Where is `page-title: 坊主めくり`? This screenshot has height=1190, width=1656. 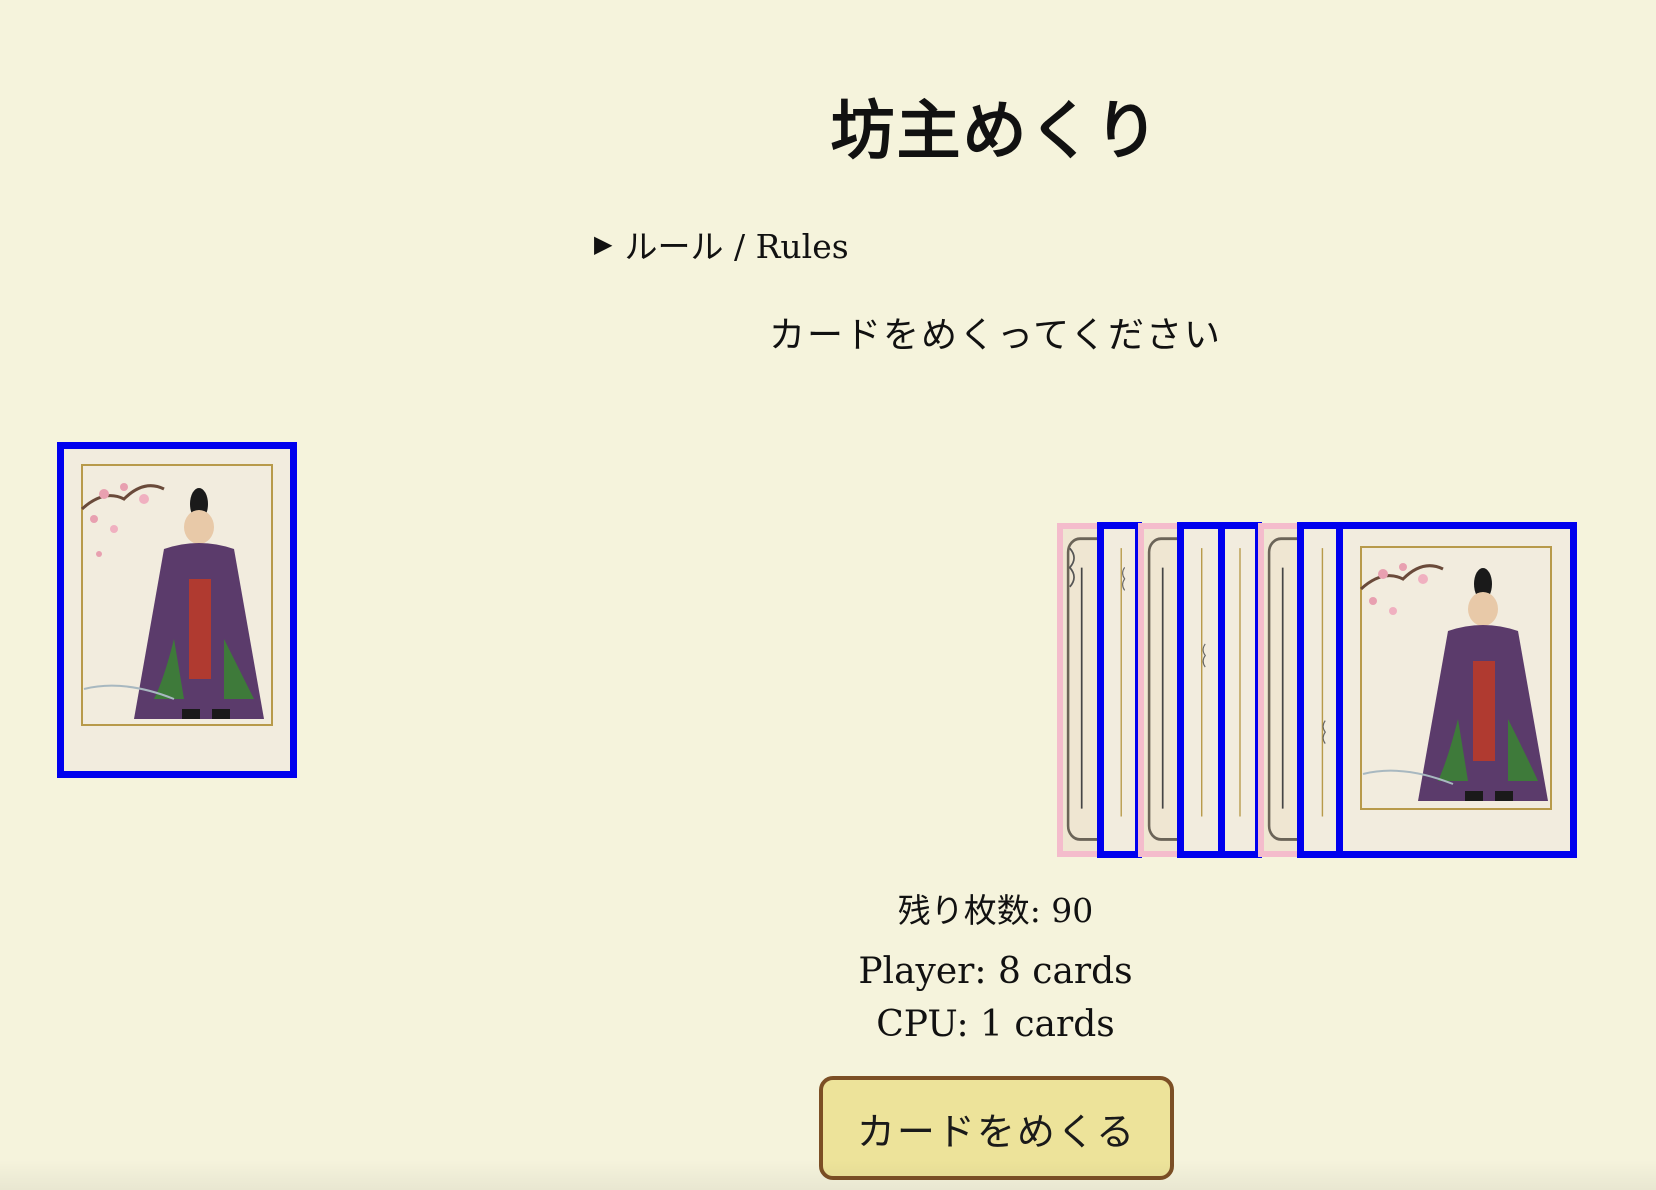 page-title: 坊主めくり is located at coordinates (995, 131).